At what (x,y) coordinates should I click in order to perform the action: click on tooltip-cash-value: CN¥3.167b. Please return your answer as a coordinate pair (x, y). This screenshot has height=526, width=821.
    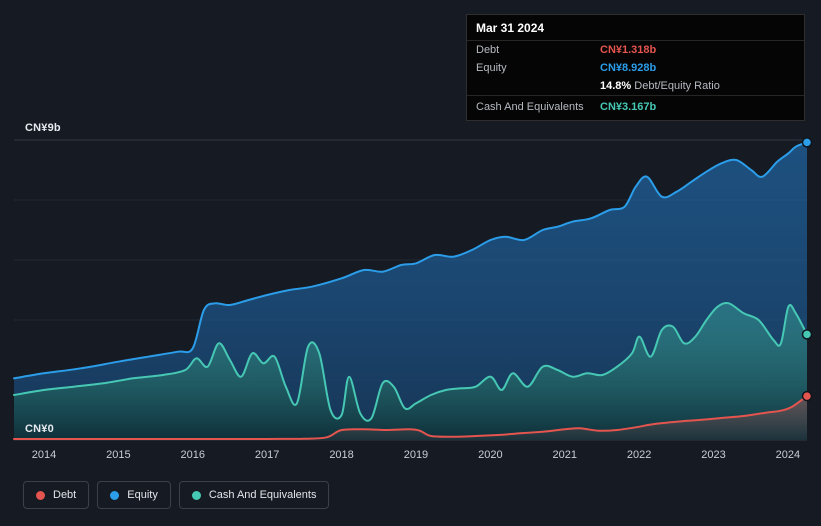
    Looking at the image, I should click on (628, 107).